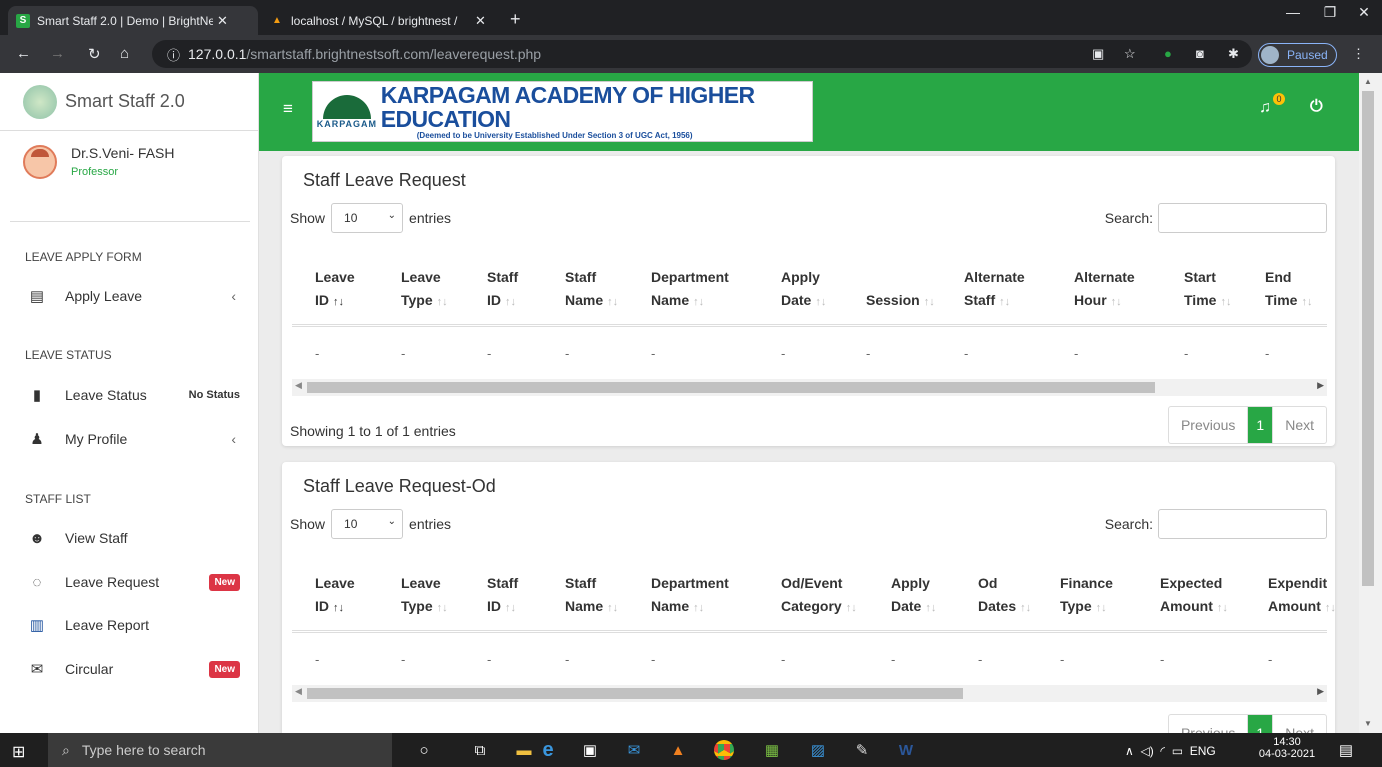  I want to click on scroll-up-icon: ▲, so click(1368, 81).